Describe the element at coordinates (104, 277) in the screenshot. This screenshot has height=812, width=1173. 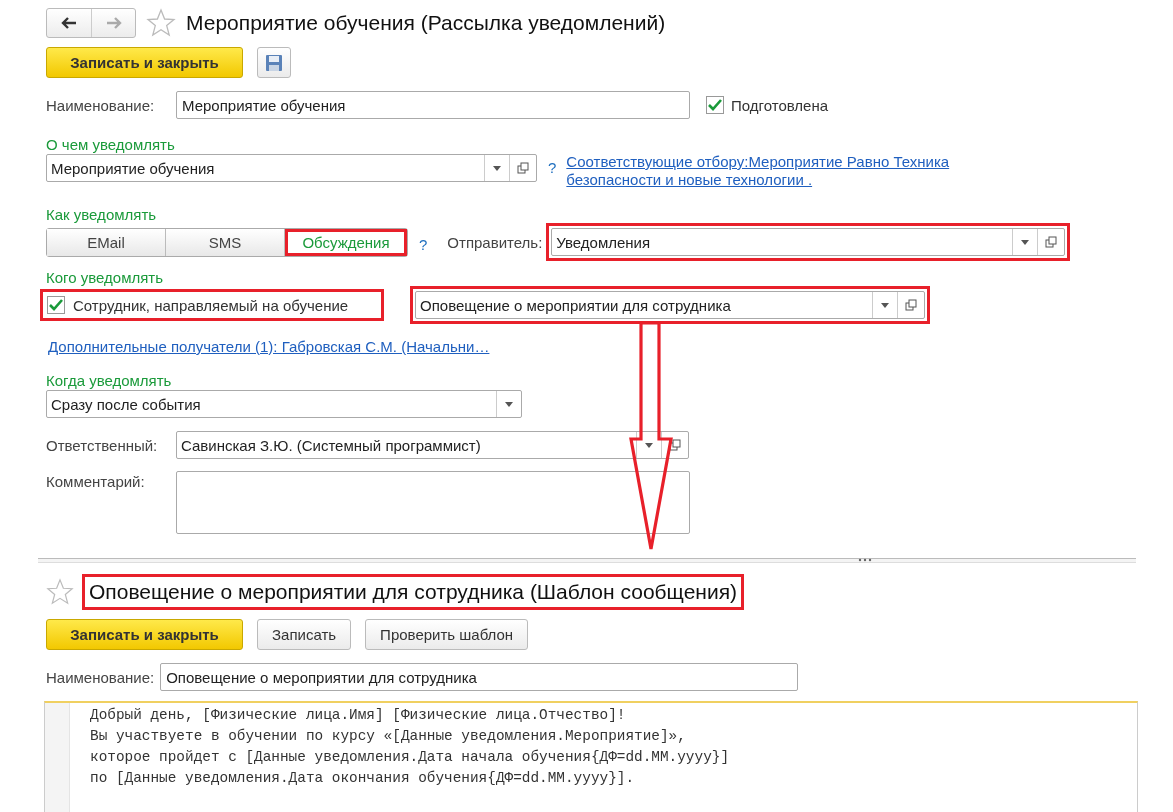
I see `section-label: Кого уведомлять` at that location.